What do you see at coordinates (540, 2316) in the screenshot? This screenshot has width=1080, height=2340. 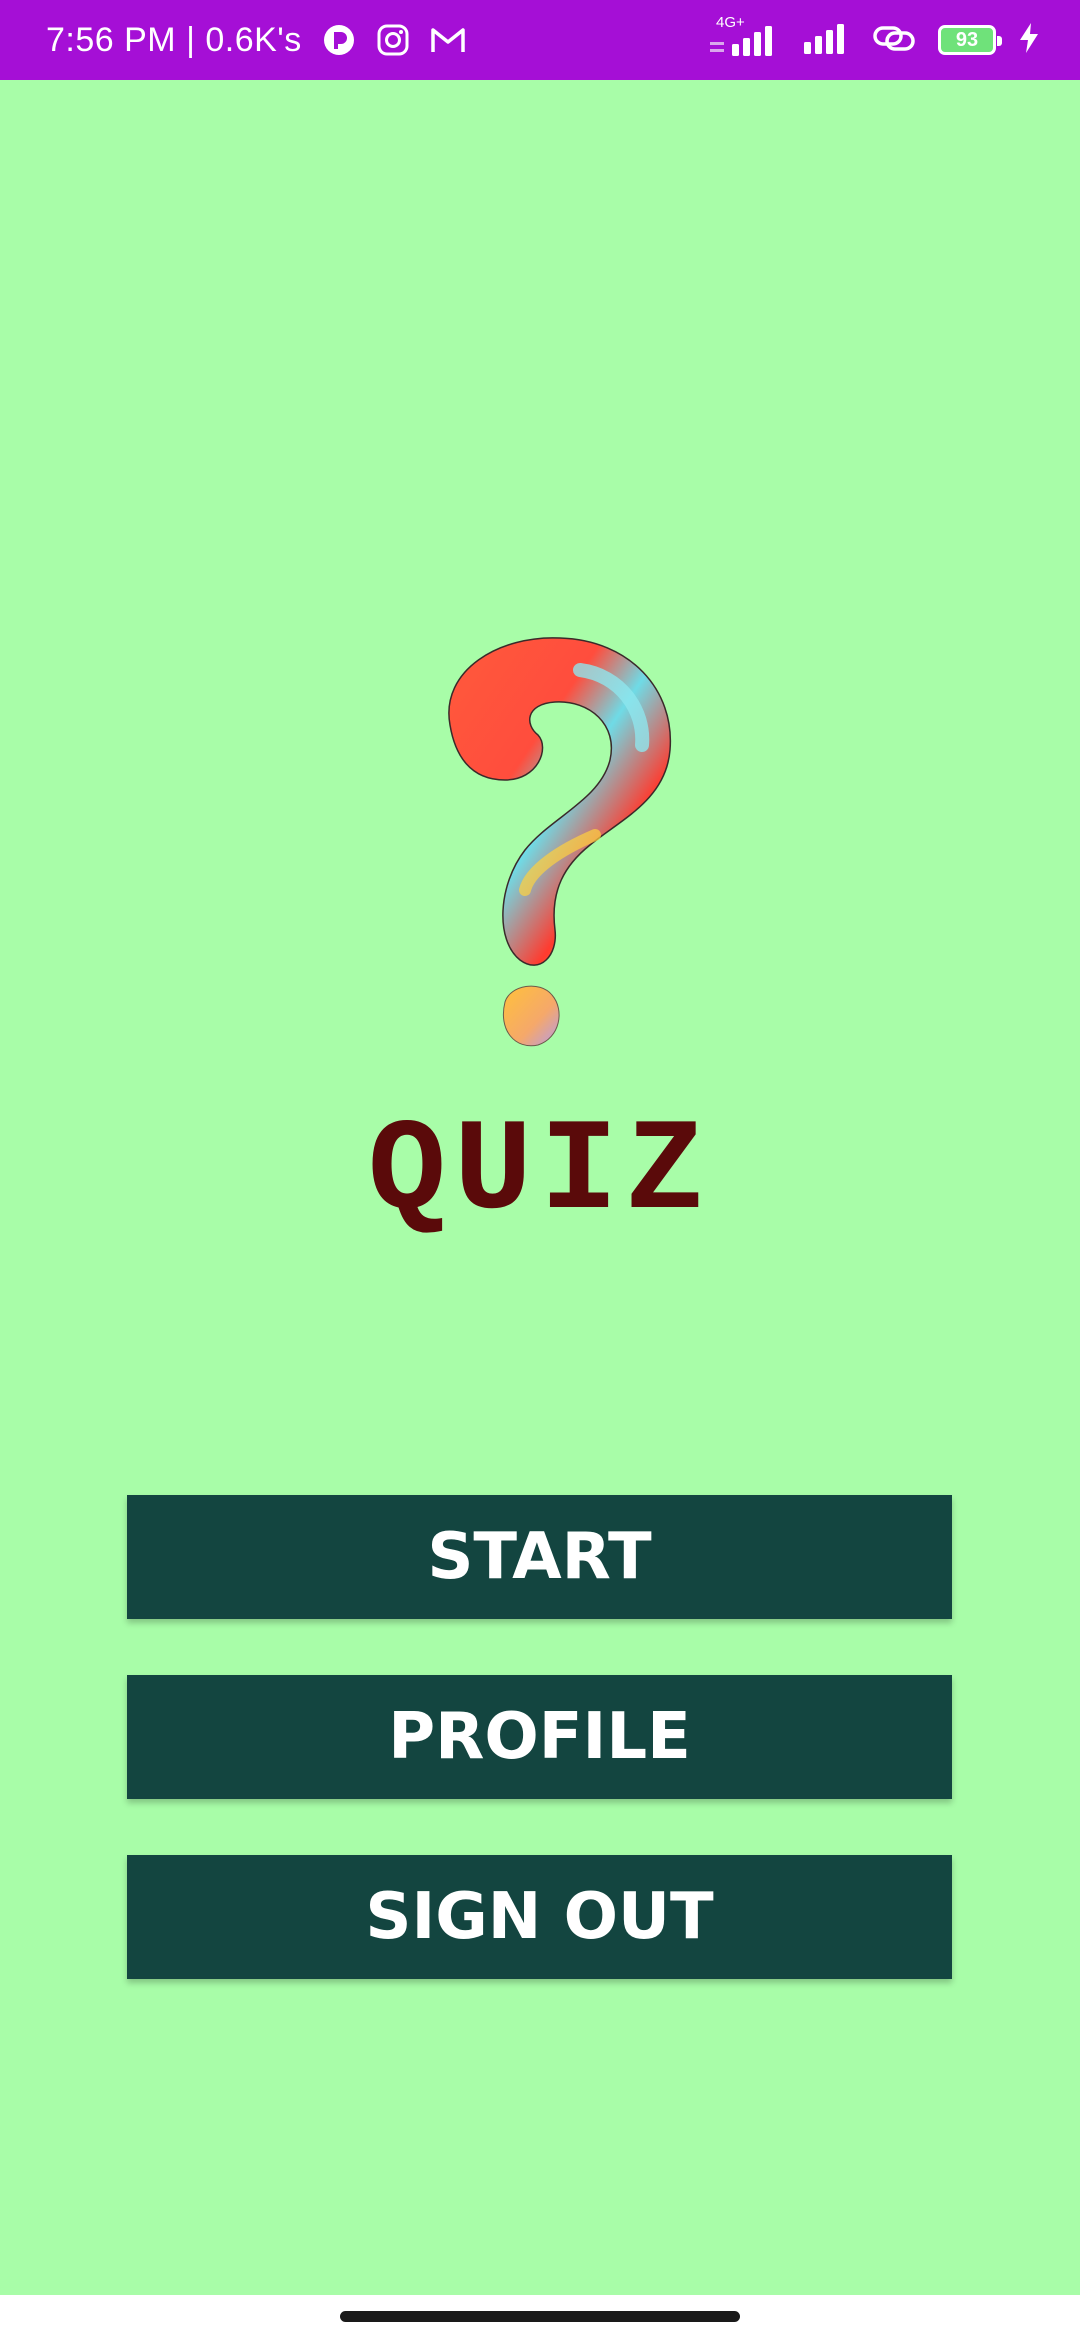 I see `home-indicator` at bounding box center [540, 2316].